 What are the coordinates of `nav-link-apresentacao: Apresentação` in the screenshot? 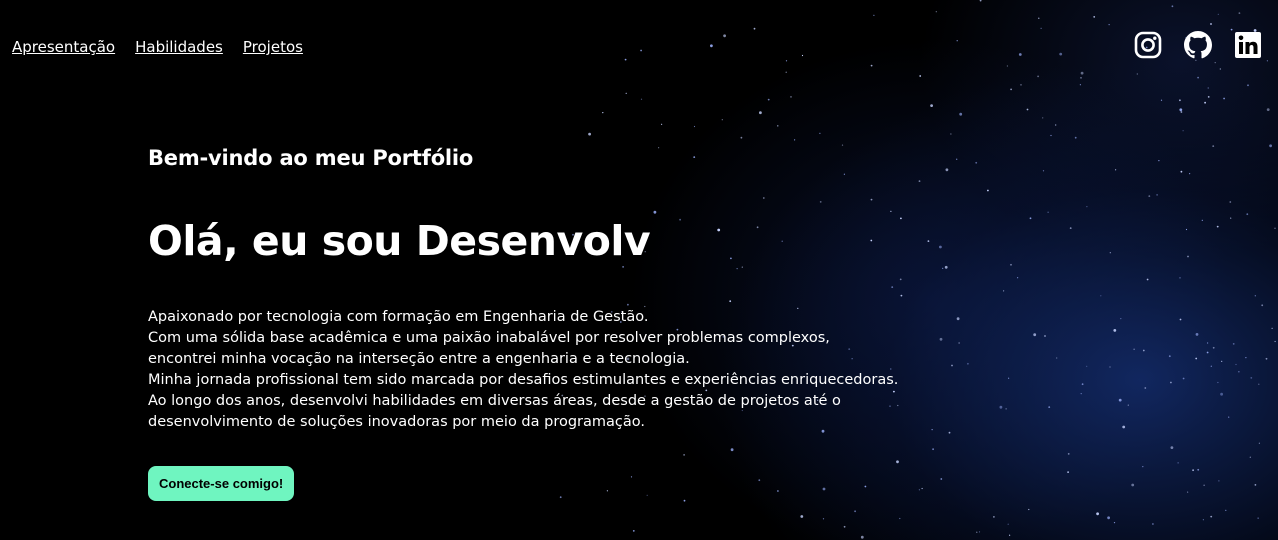 It's located at (63, 47).